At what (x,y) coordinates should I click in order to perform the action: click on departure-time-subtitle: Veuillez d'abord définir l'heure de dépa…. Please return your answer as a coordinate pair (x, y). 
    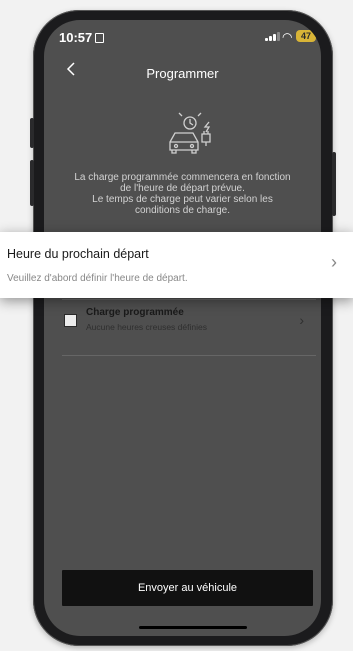
    Looking at the image, I should click on (97, 278).